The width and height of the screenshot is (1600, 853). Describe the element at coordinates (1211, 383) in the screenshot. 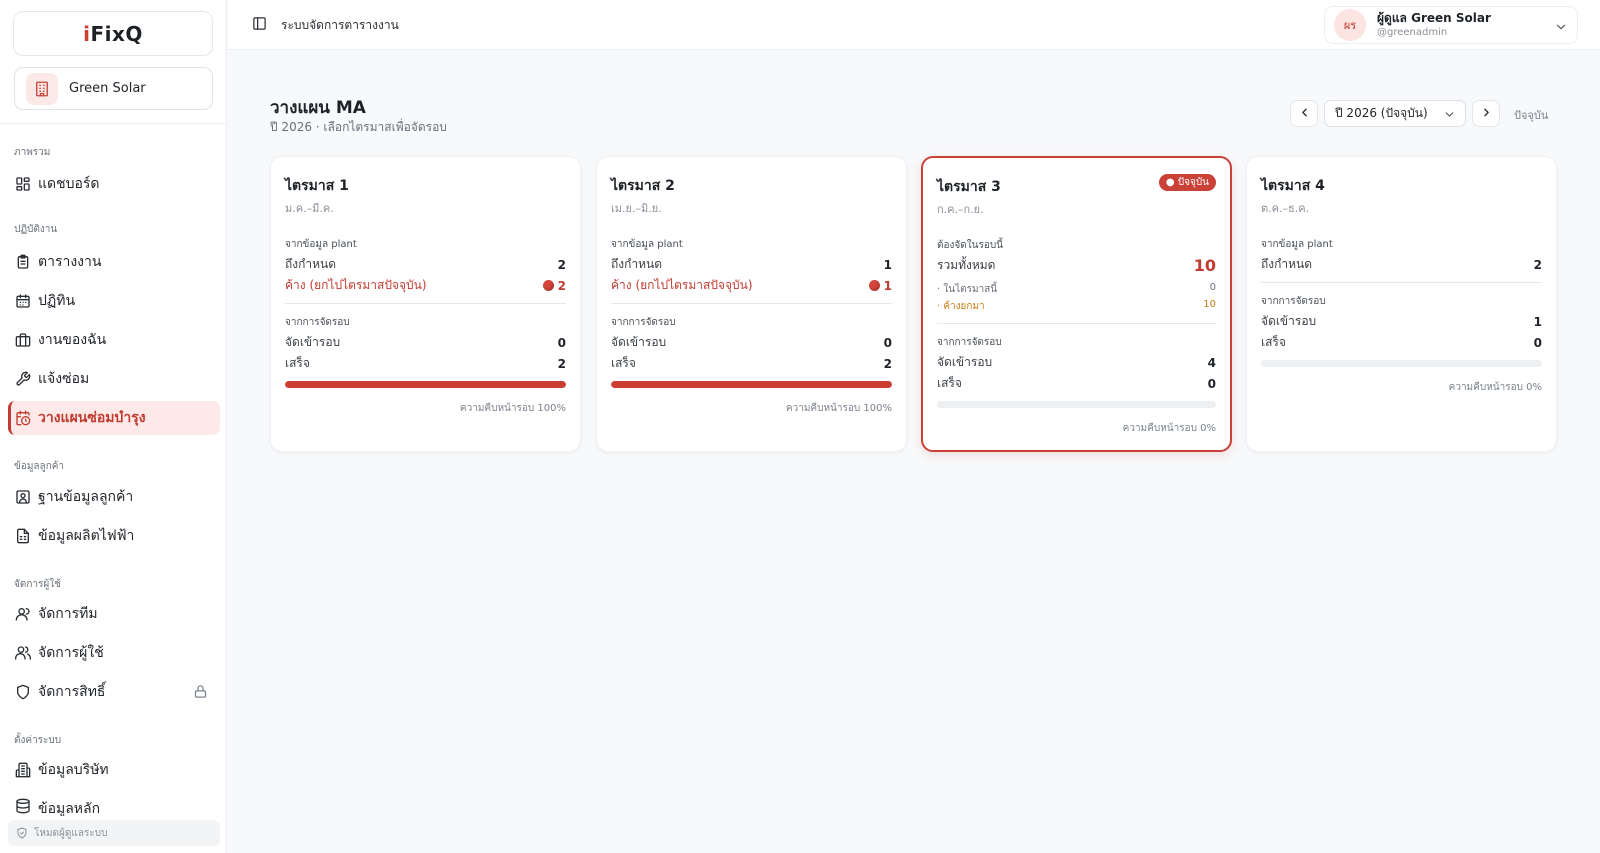

I see `done-value: 0` at that location.